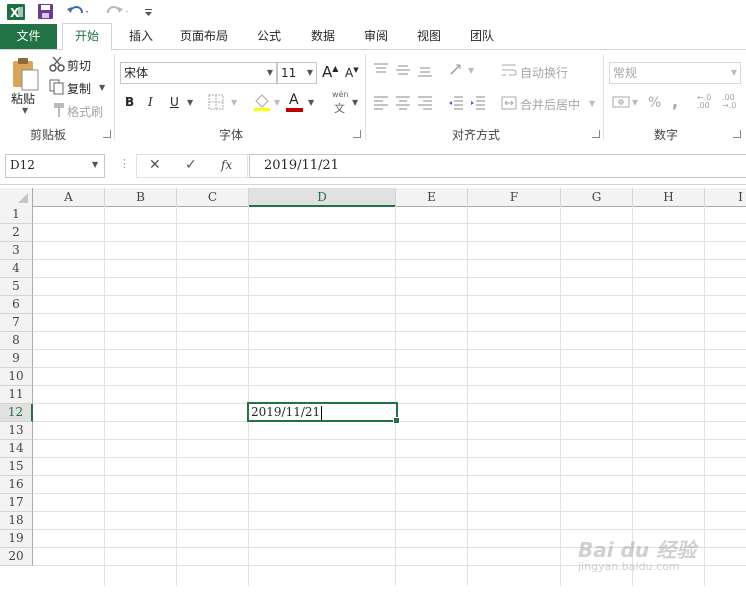 The image size is (746, 603). Describe the element at coordinates (174, 102) in the screenshot. I see `underline-button: U` at that location.